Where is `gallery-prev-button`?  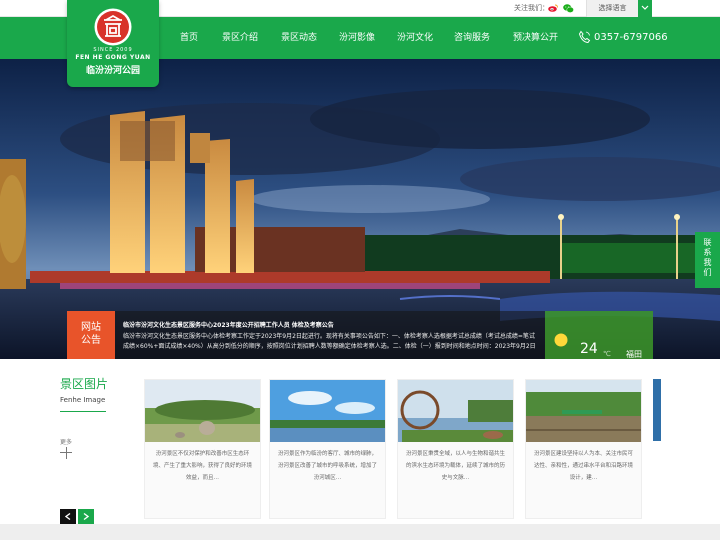
gallery-prev-button is located at coordinates (68, 516).